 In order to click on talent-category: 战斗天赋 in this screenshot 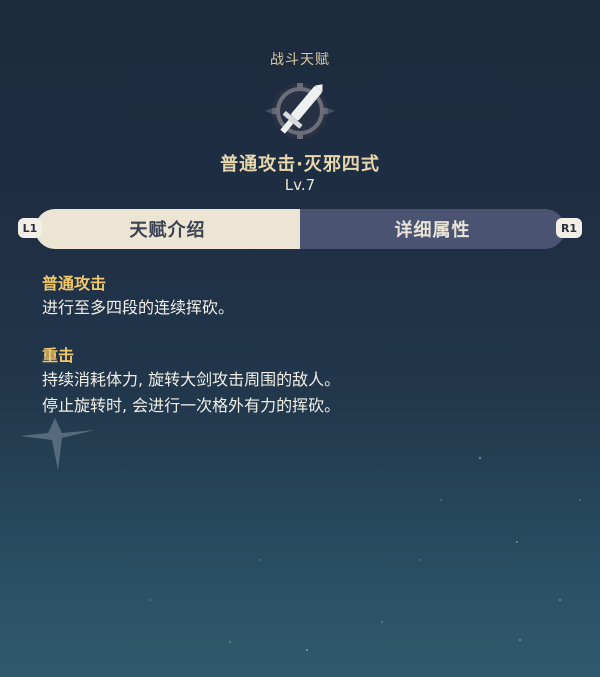, I will do `click(300, 60)`.